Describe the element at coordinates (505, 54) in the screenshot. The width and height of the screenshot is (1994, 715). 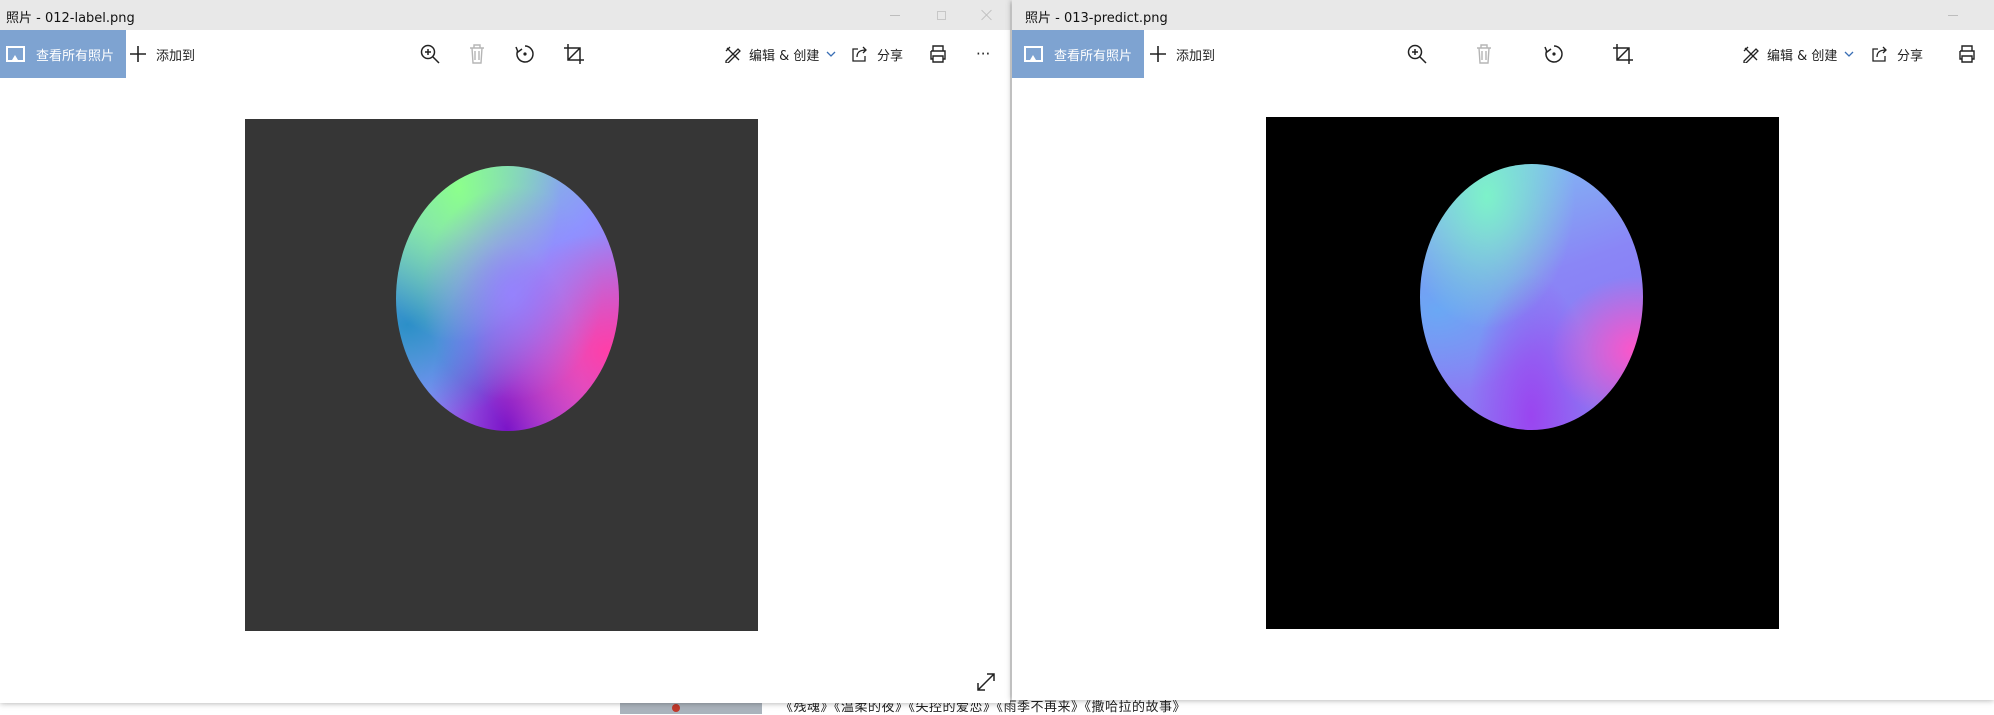
I see `toolbar: 查看所有照片 添加到 编辑 & 创建 分享 ···` at that location.